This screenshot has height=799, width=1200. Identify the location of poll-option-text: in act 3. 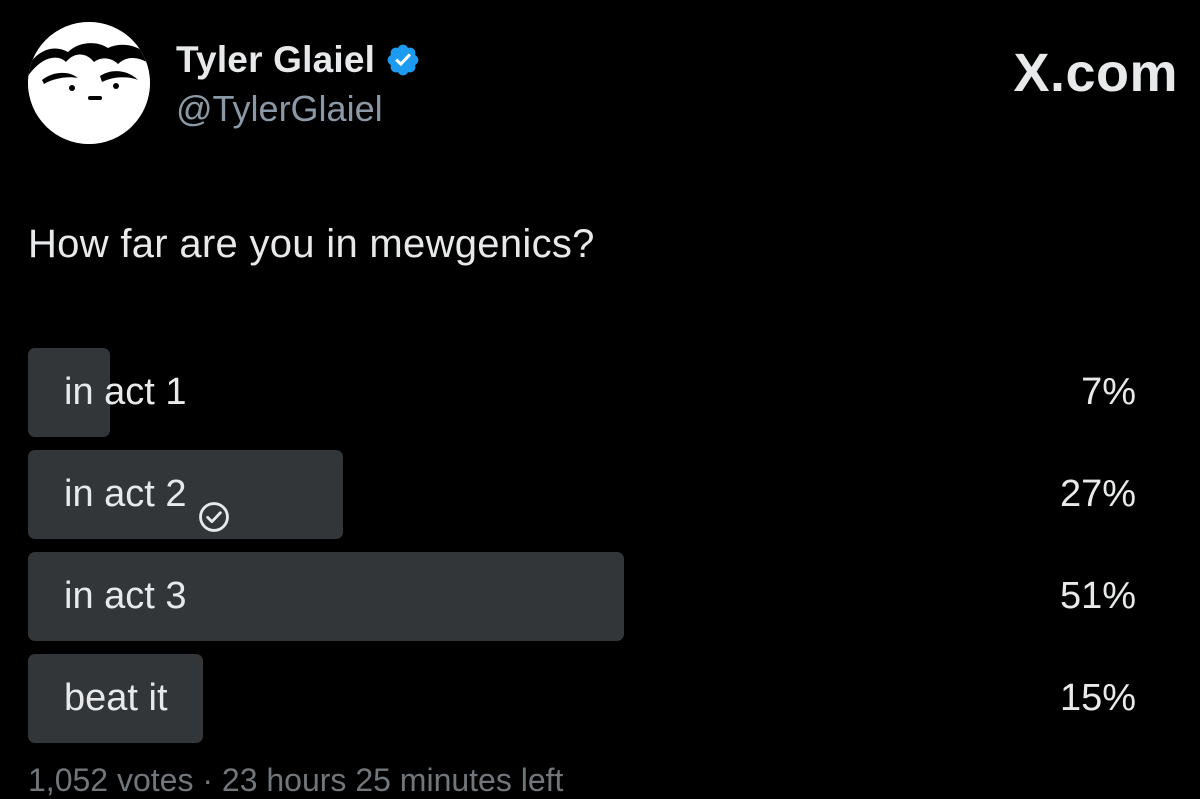
(125, 596).